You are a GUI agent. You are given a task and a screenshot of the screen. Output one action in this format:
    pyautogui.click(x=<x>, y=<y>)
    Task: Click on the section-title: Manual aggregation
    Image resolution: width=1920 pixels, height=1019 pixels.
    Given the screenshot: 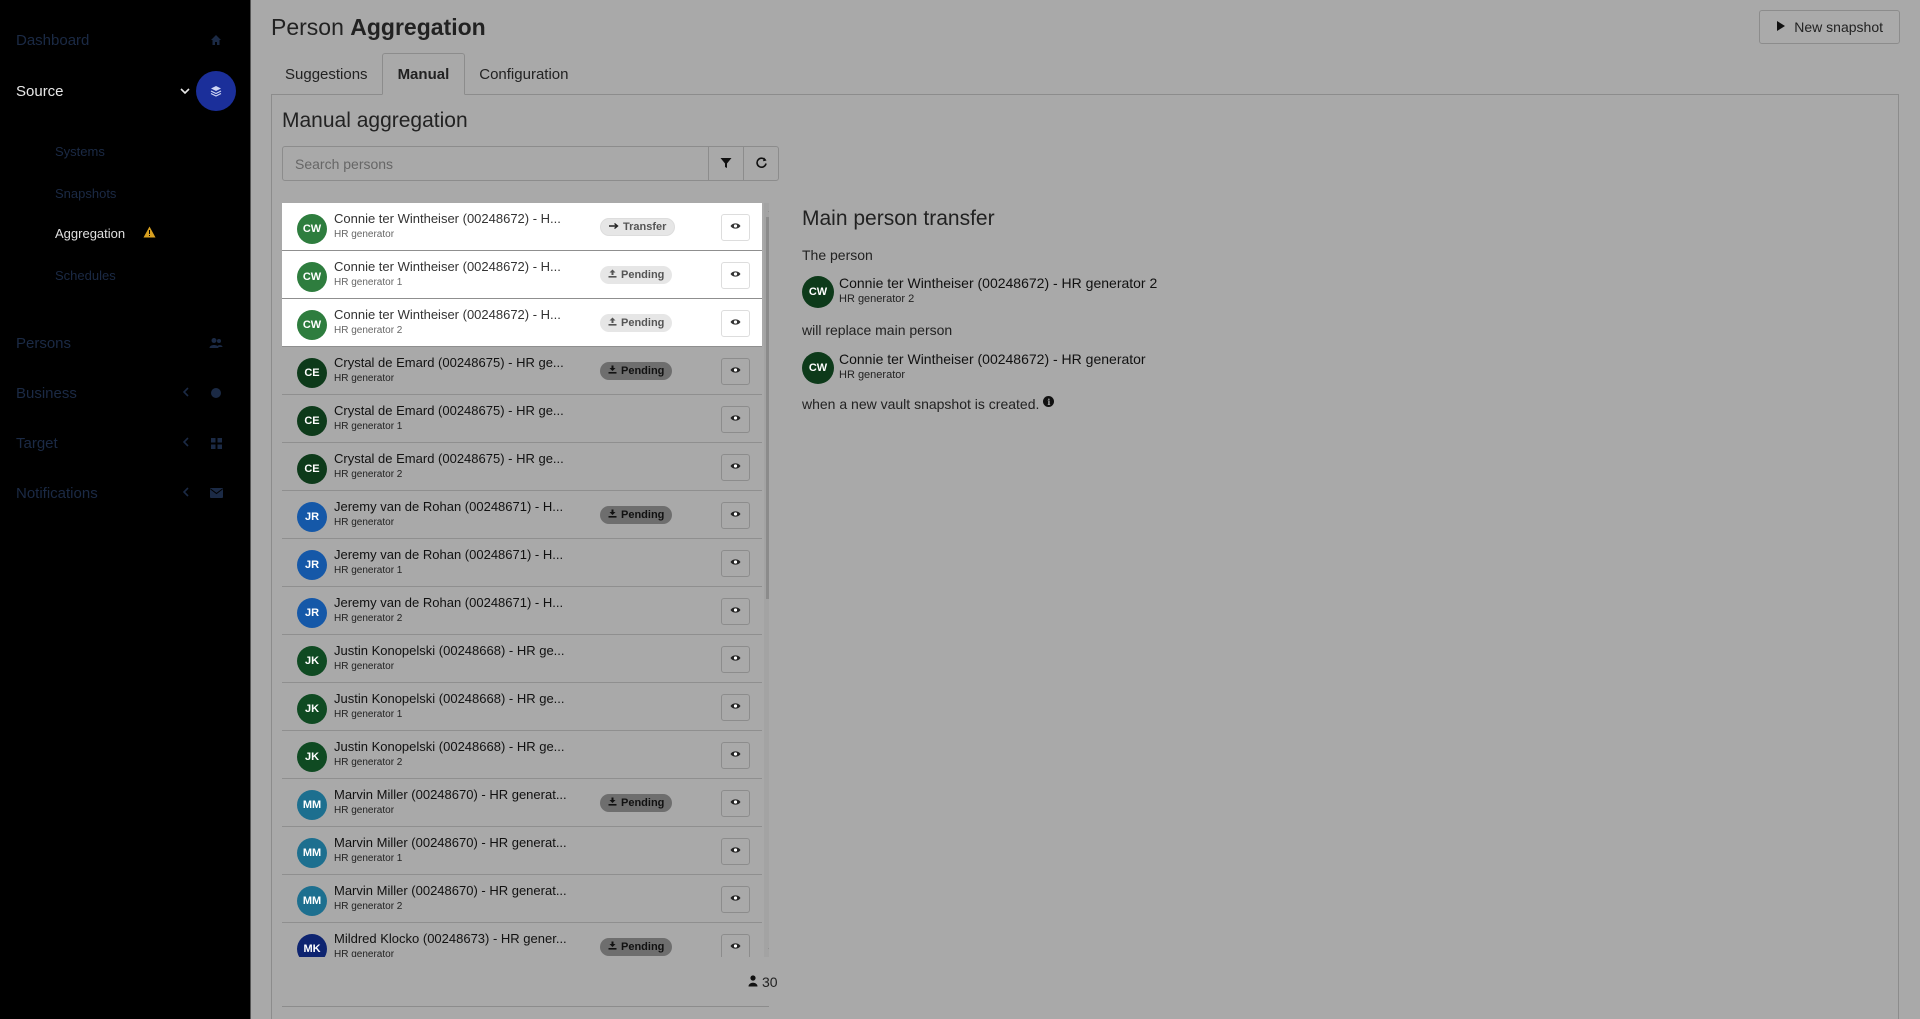 What is the action you would take?
    pyautogui.click(x=375, y=120)
    